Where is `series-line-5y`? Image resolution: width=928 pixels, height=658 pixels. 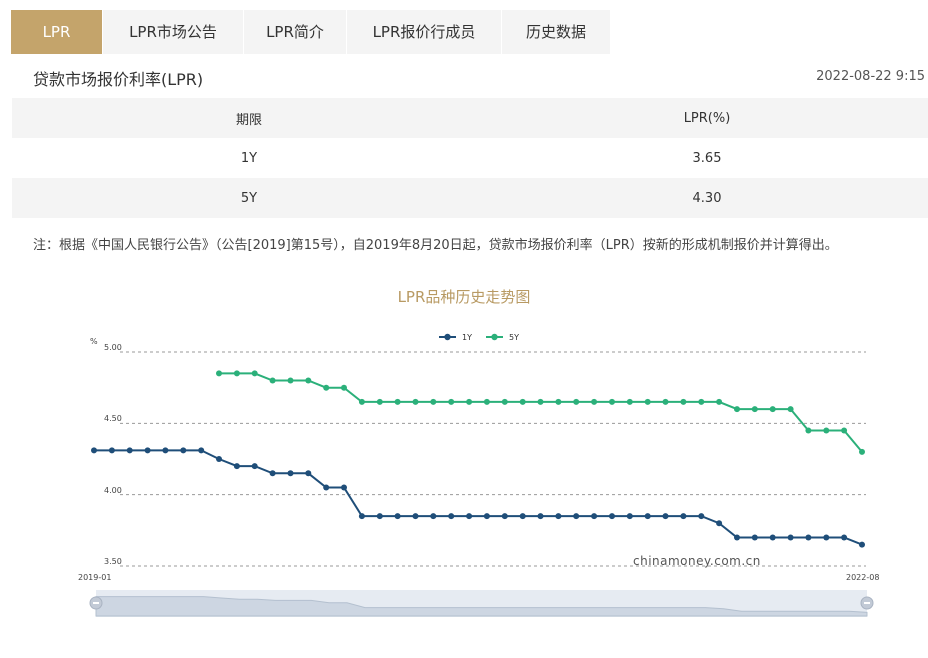
series-line-5y is located at coordinates (541, 412).